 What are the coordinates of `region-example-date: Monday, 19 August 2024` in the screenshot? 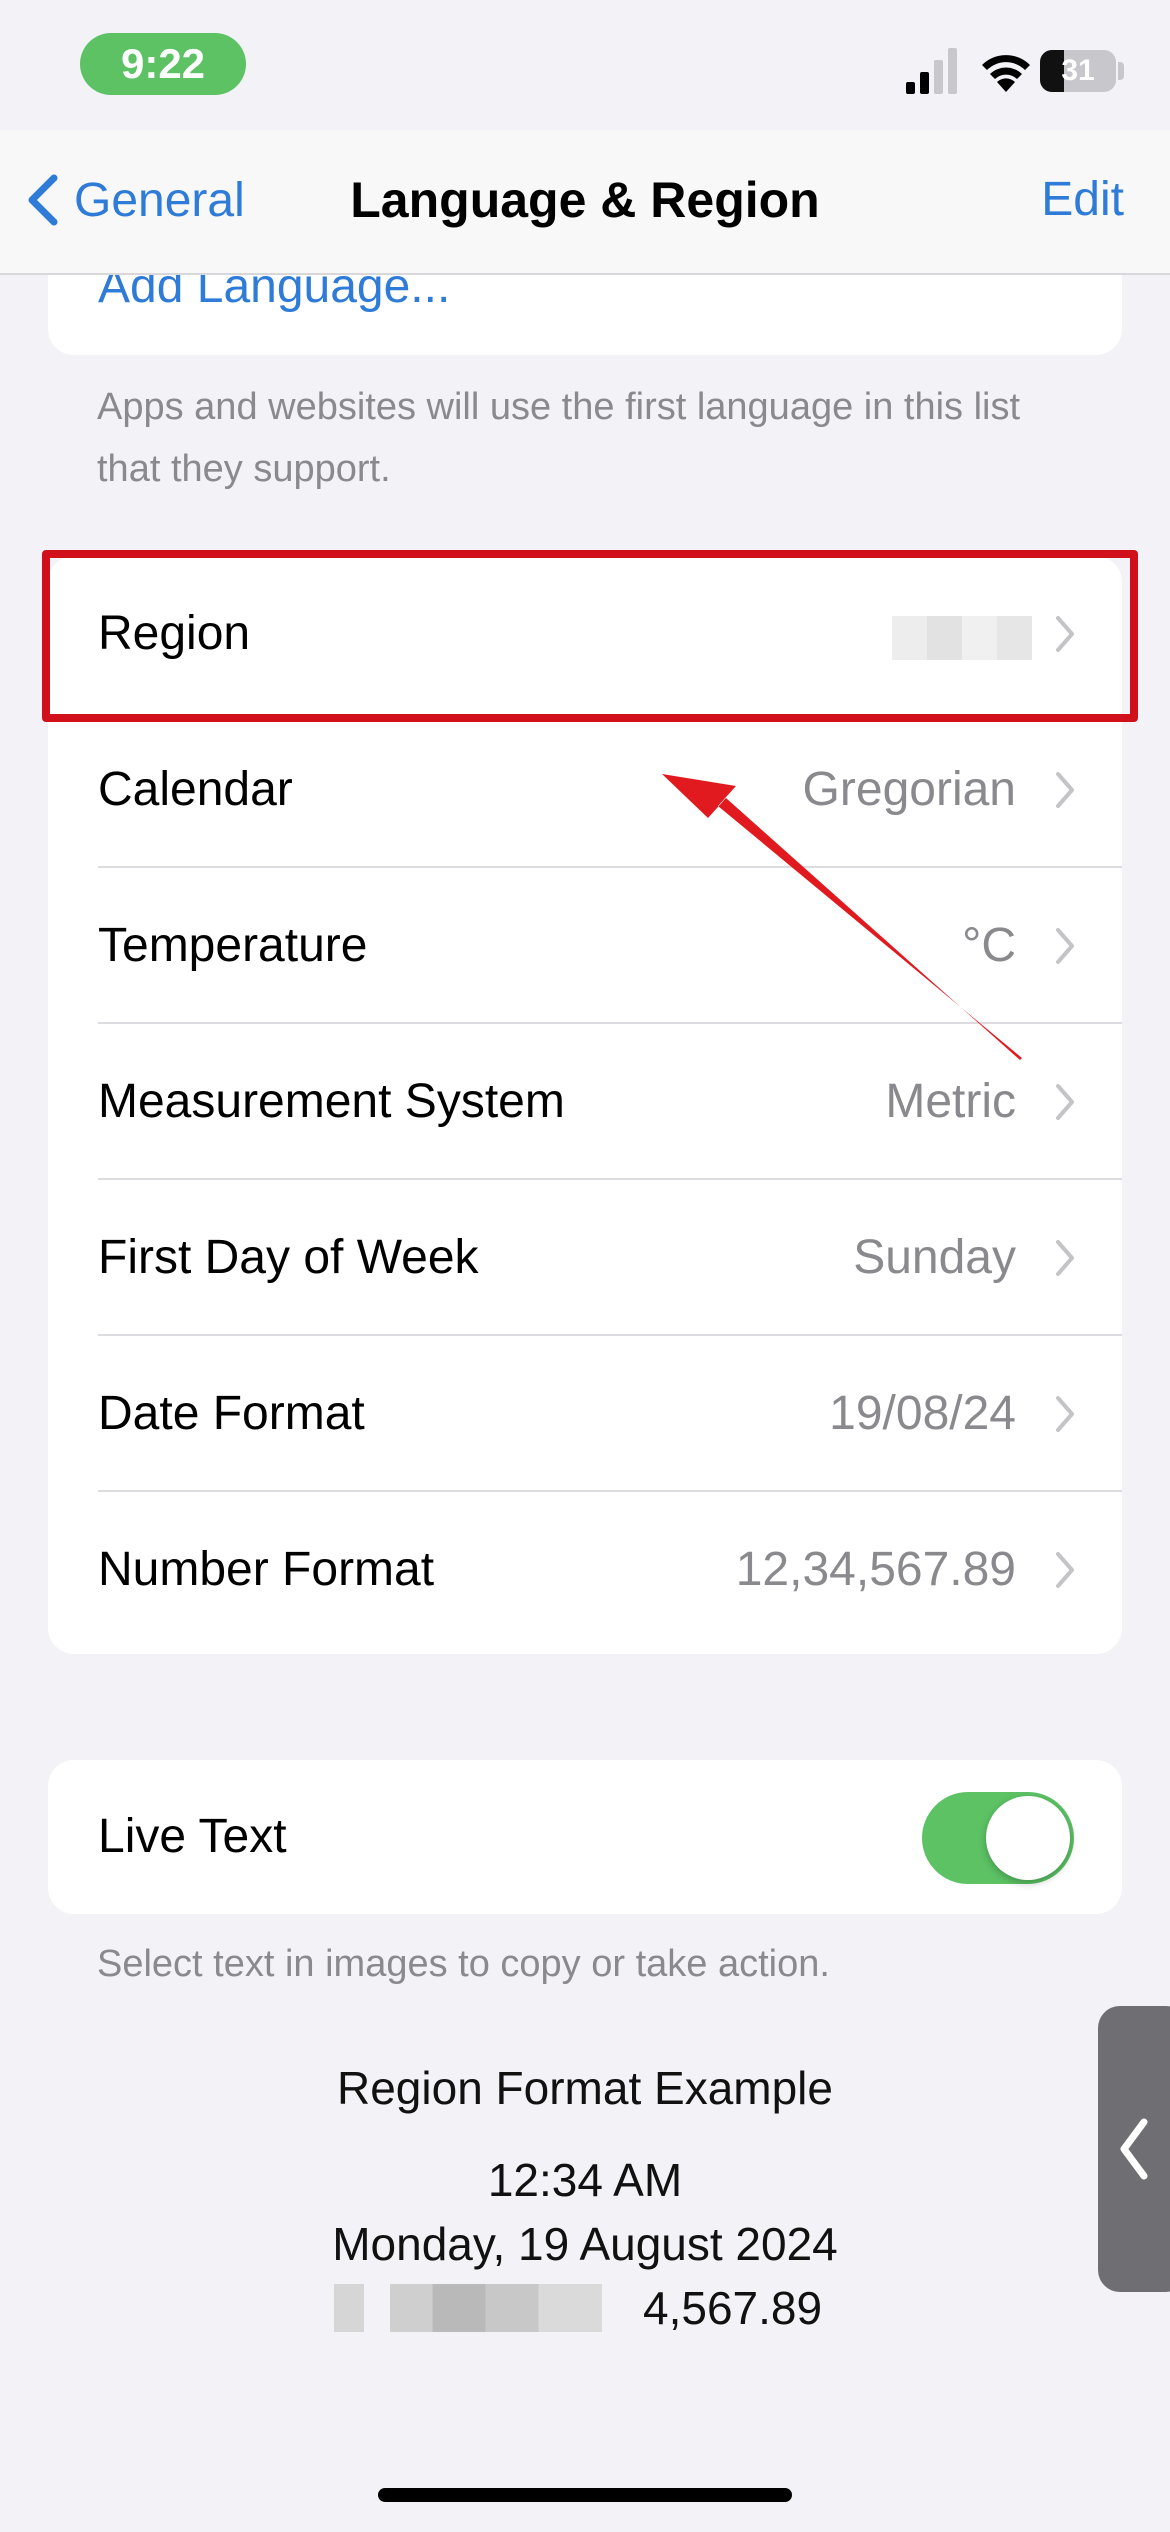 It's located at (585, 2244).